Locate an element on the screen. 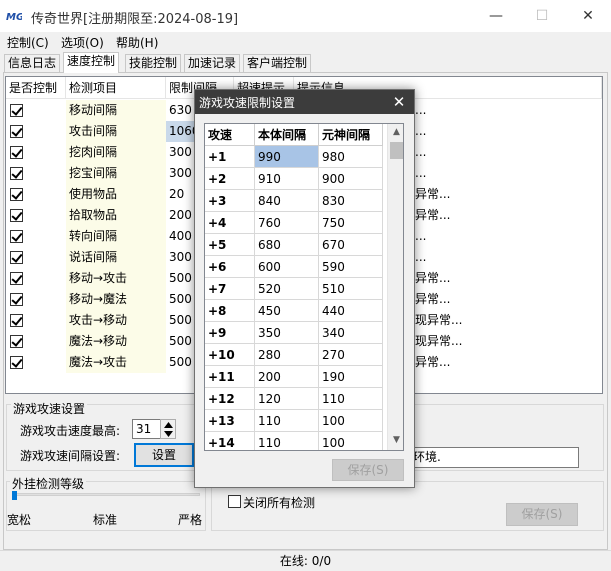  grid-speed-cell: +3 is located at coordinates (230, 201).